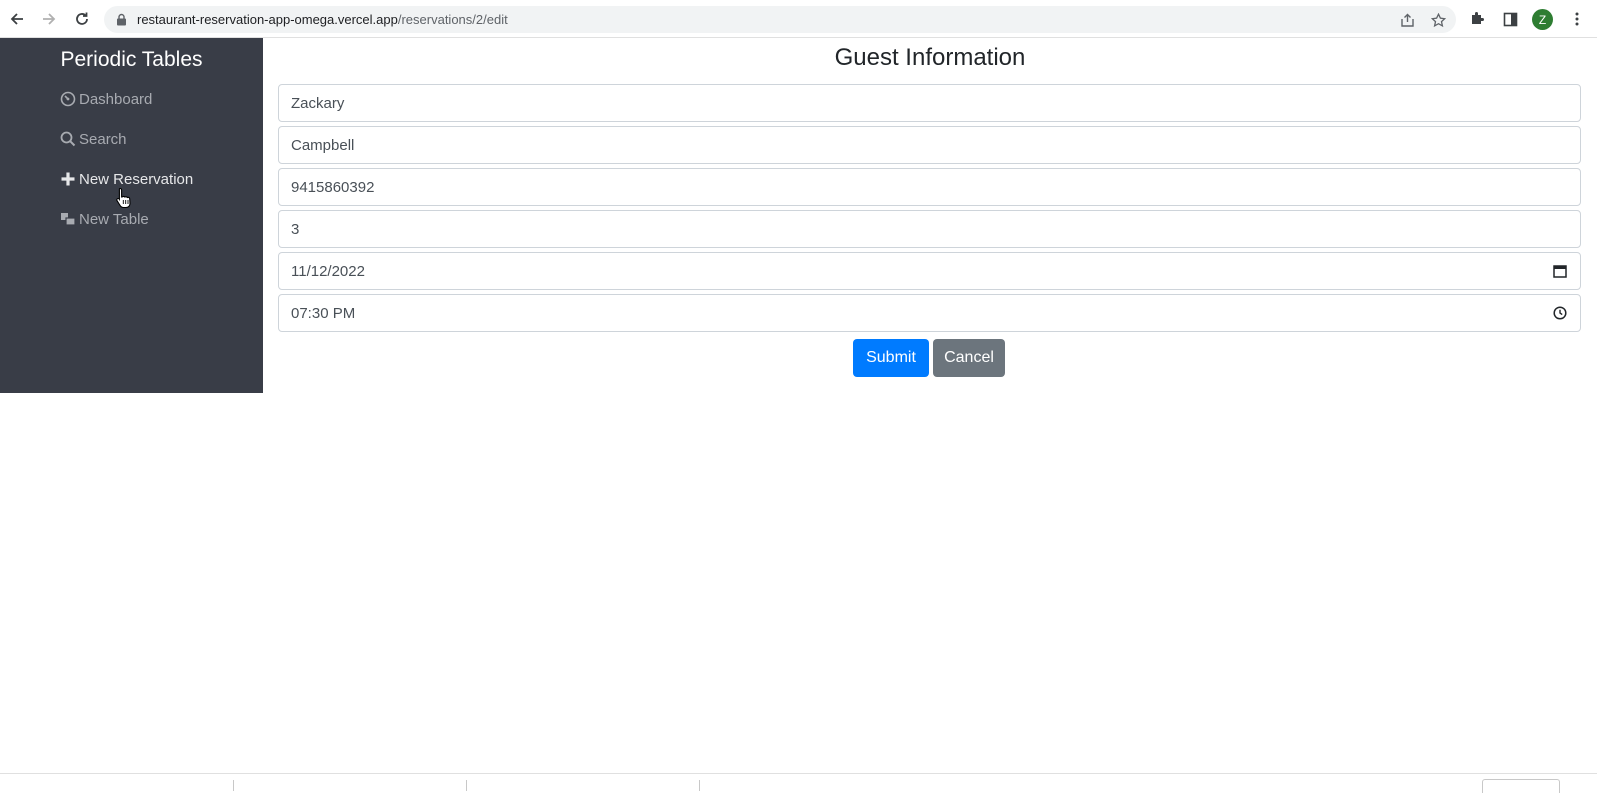 The width and height of the screenshot is (1597, 793). What do you see at coordinates (114, 219) in the screenshot?
I see `sidebar-item-label: New Table` at bounding box center [114, 219].